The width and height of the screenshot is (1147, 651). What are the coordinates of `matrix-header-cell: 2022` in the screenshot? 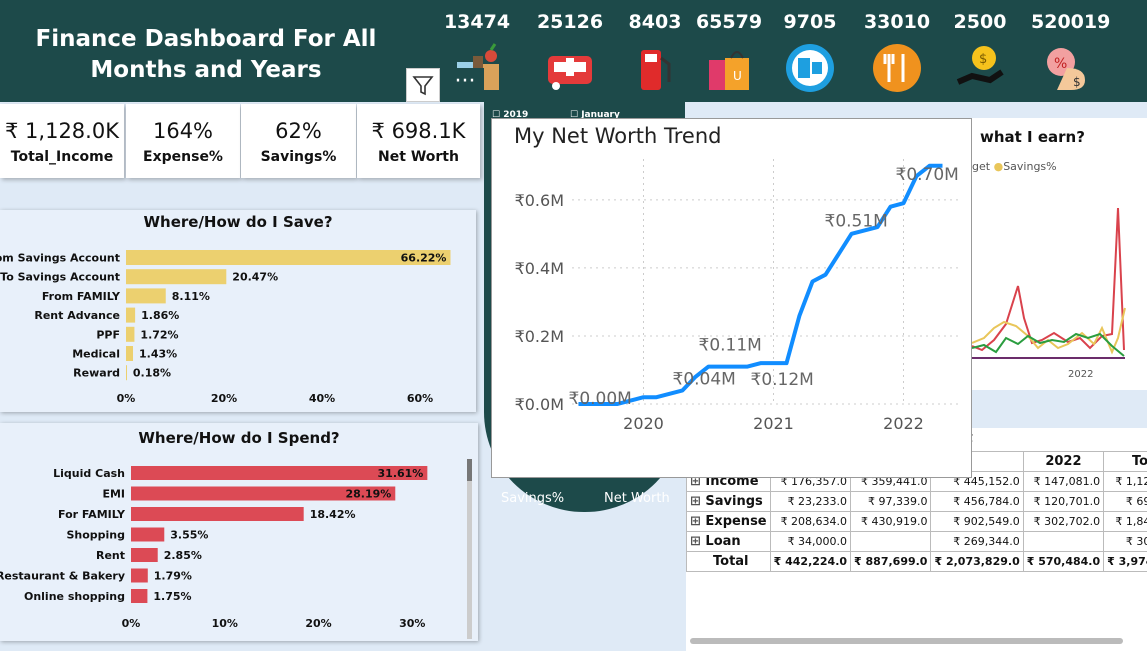 It's located at (1063, 461).